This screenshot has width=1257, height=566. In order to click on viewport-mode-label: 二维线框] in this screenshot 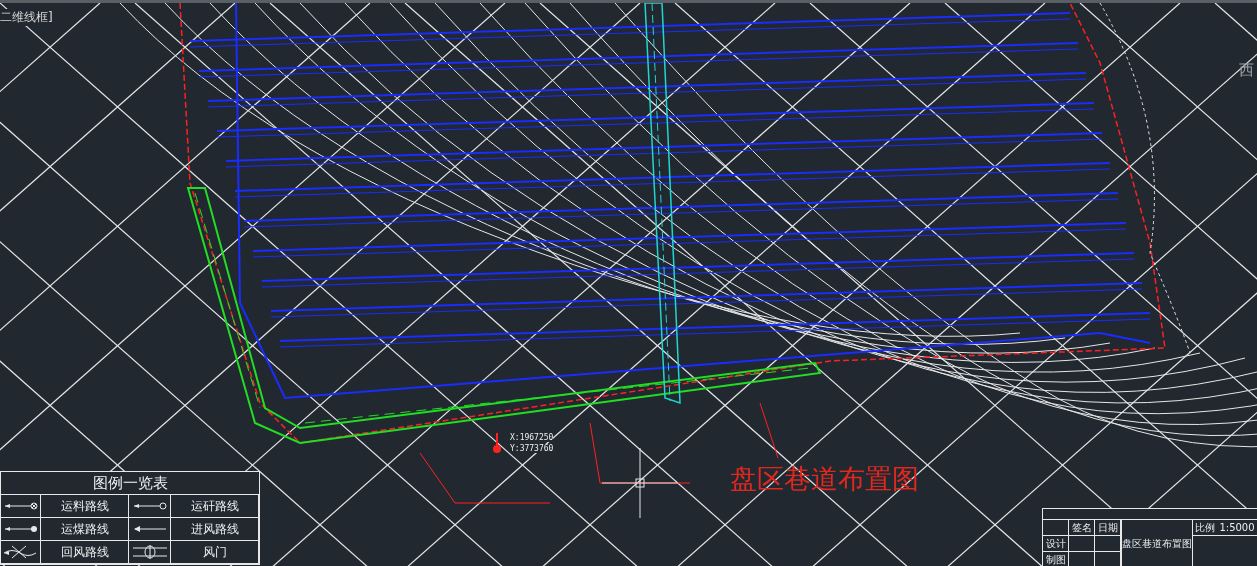, I will do `click(27, 17)`.